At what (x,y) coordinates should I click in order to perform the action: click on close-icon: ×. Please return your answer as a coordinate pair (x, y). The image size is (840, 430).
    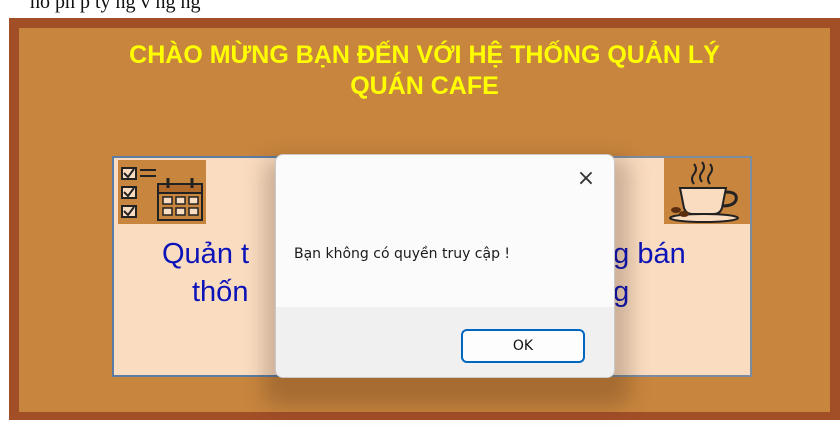
    Looking at the image, I should click on (586, 179).